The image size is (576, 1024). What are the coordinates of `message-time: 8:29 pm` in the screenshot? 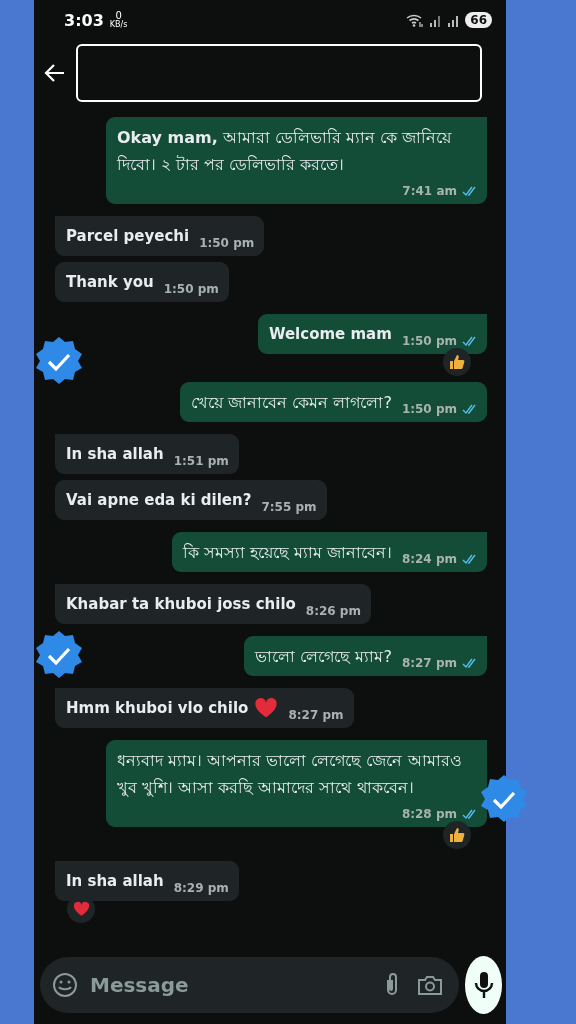 It's located at (201, 888).